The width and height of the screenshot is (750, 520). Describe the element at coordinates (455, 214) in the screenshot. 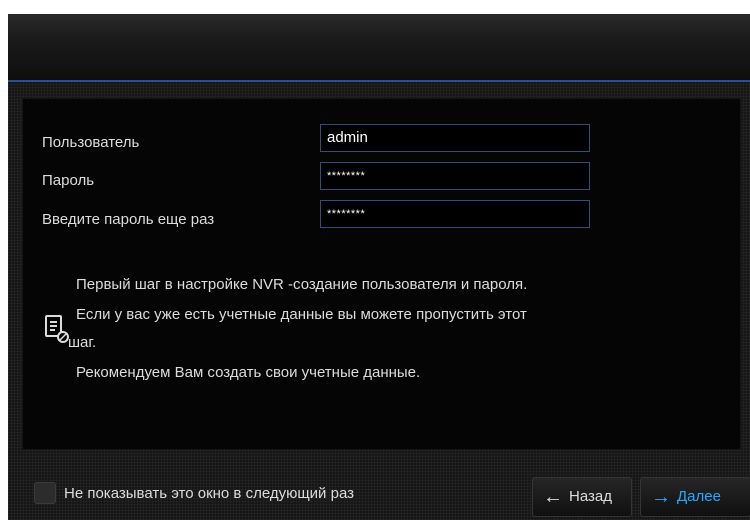

I see `confirm-password-input: ********` at that location.